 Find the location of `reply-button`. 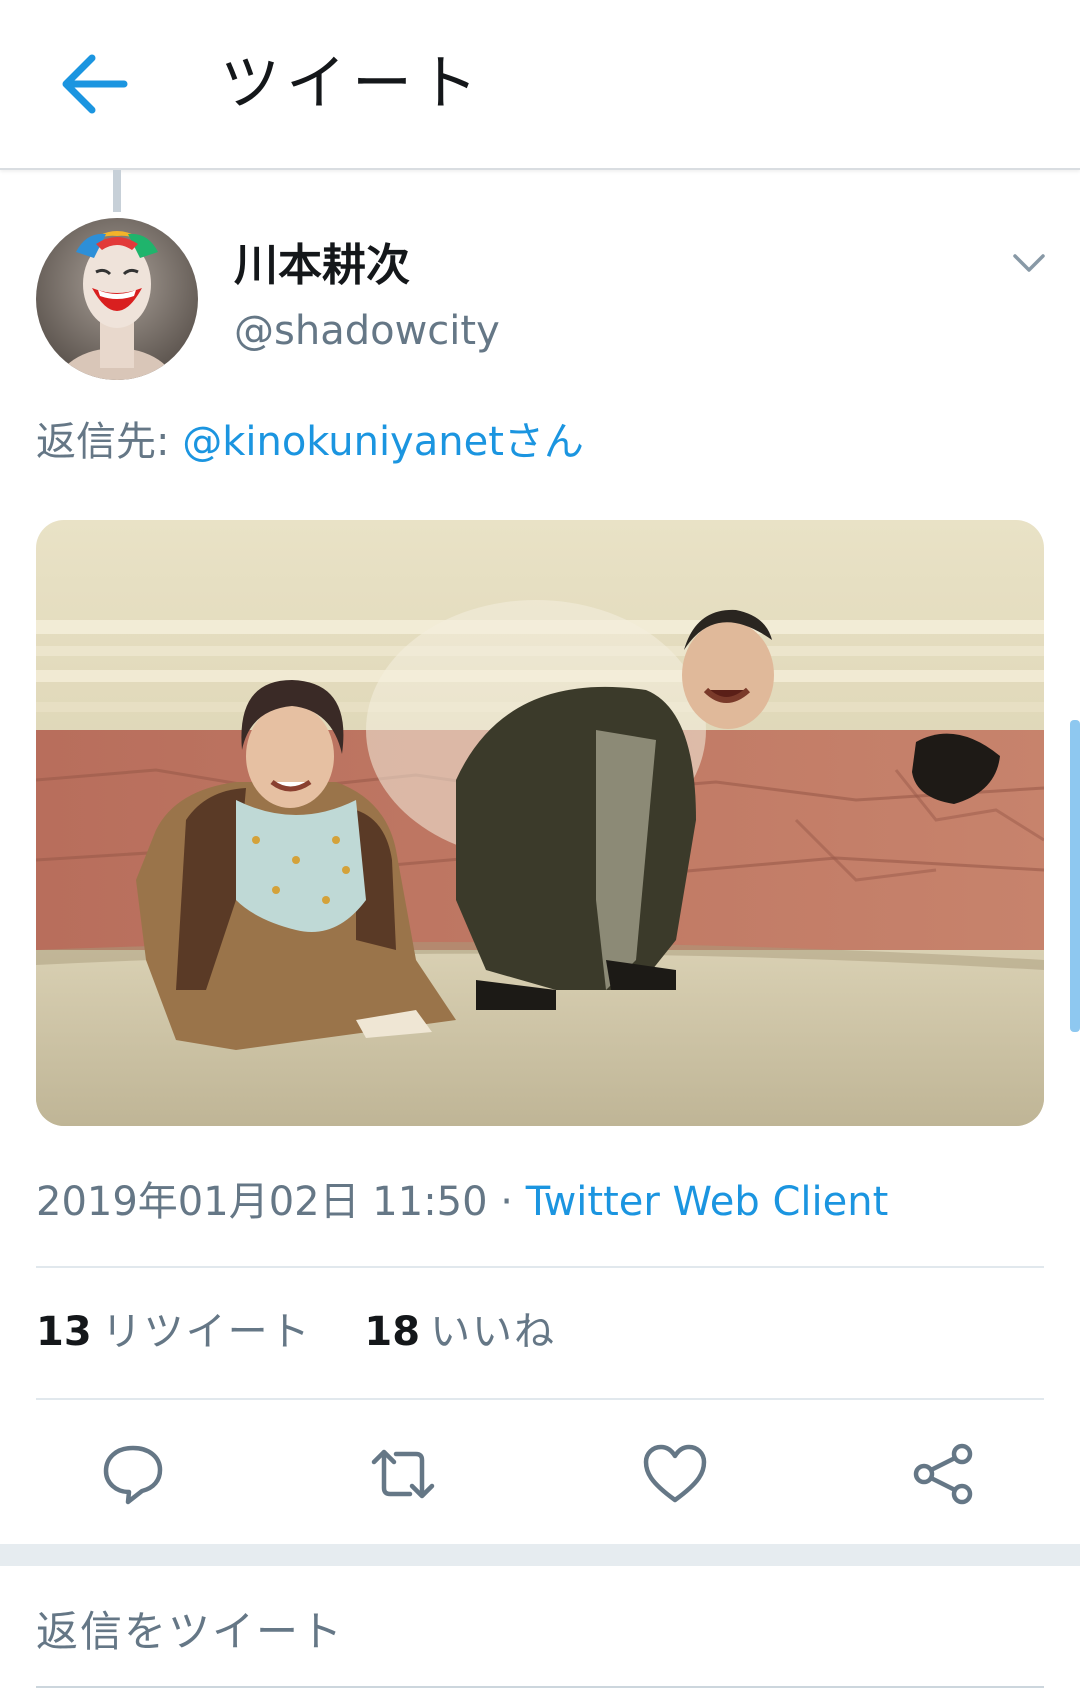

reply-button is located at coordinates (133, 1474).